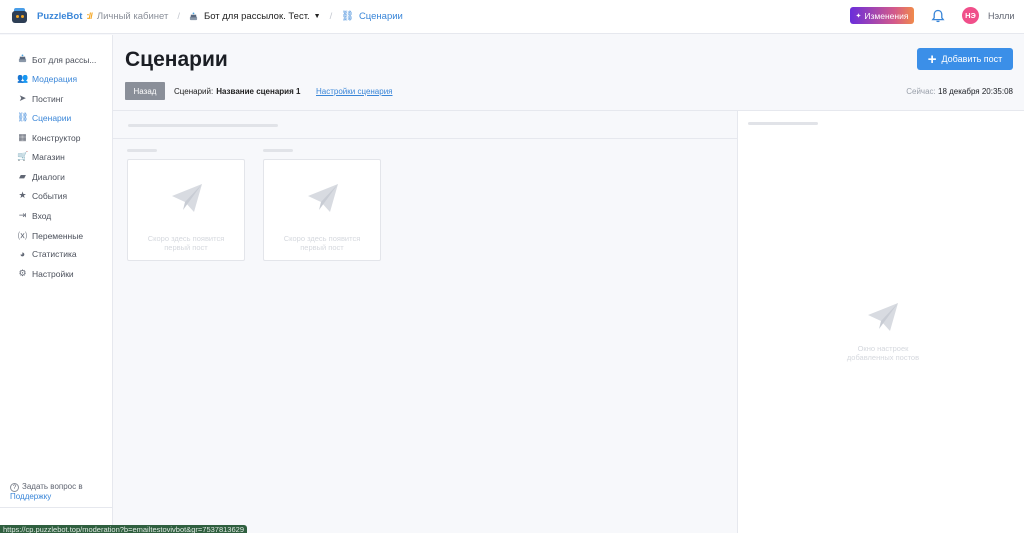 The image size is (1024, 533). I want to click on bot-name: Бот для рассылок. Тест., so click(256, 16).